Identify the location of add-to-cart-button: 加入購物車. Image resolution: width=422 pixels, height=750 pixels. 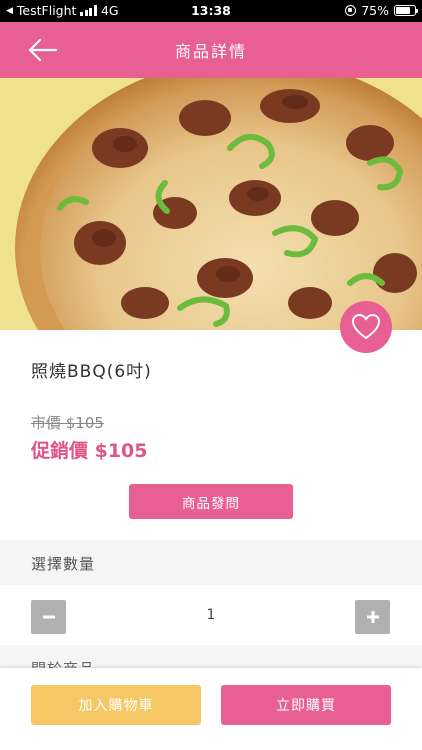
(116, 705).